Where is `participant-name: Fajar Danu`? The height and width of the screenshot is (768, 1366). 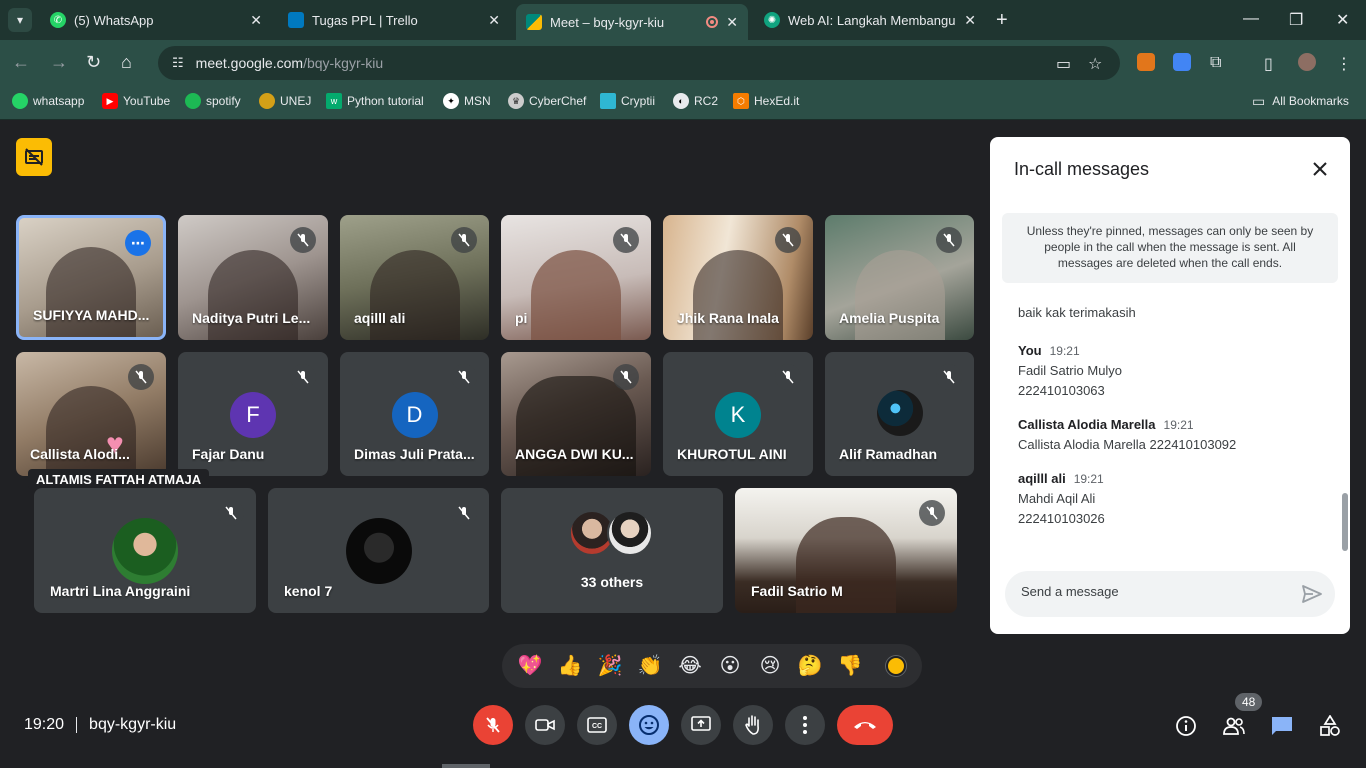 participant-name: Fajar Danu is located at coordinates (228, 454).